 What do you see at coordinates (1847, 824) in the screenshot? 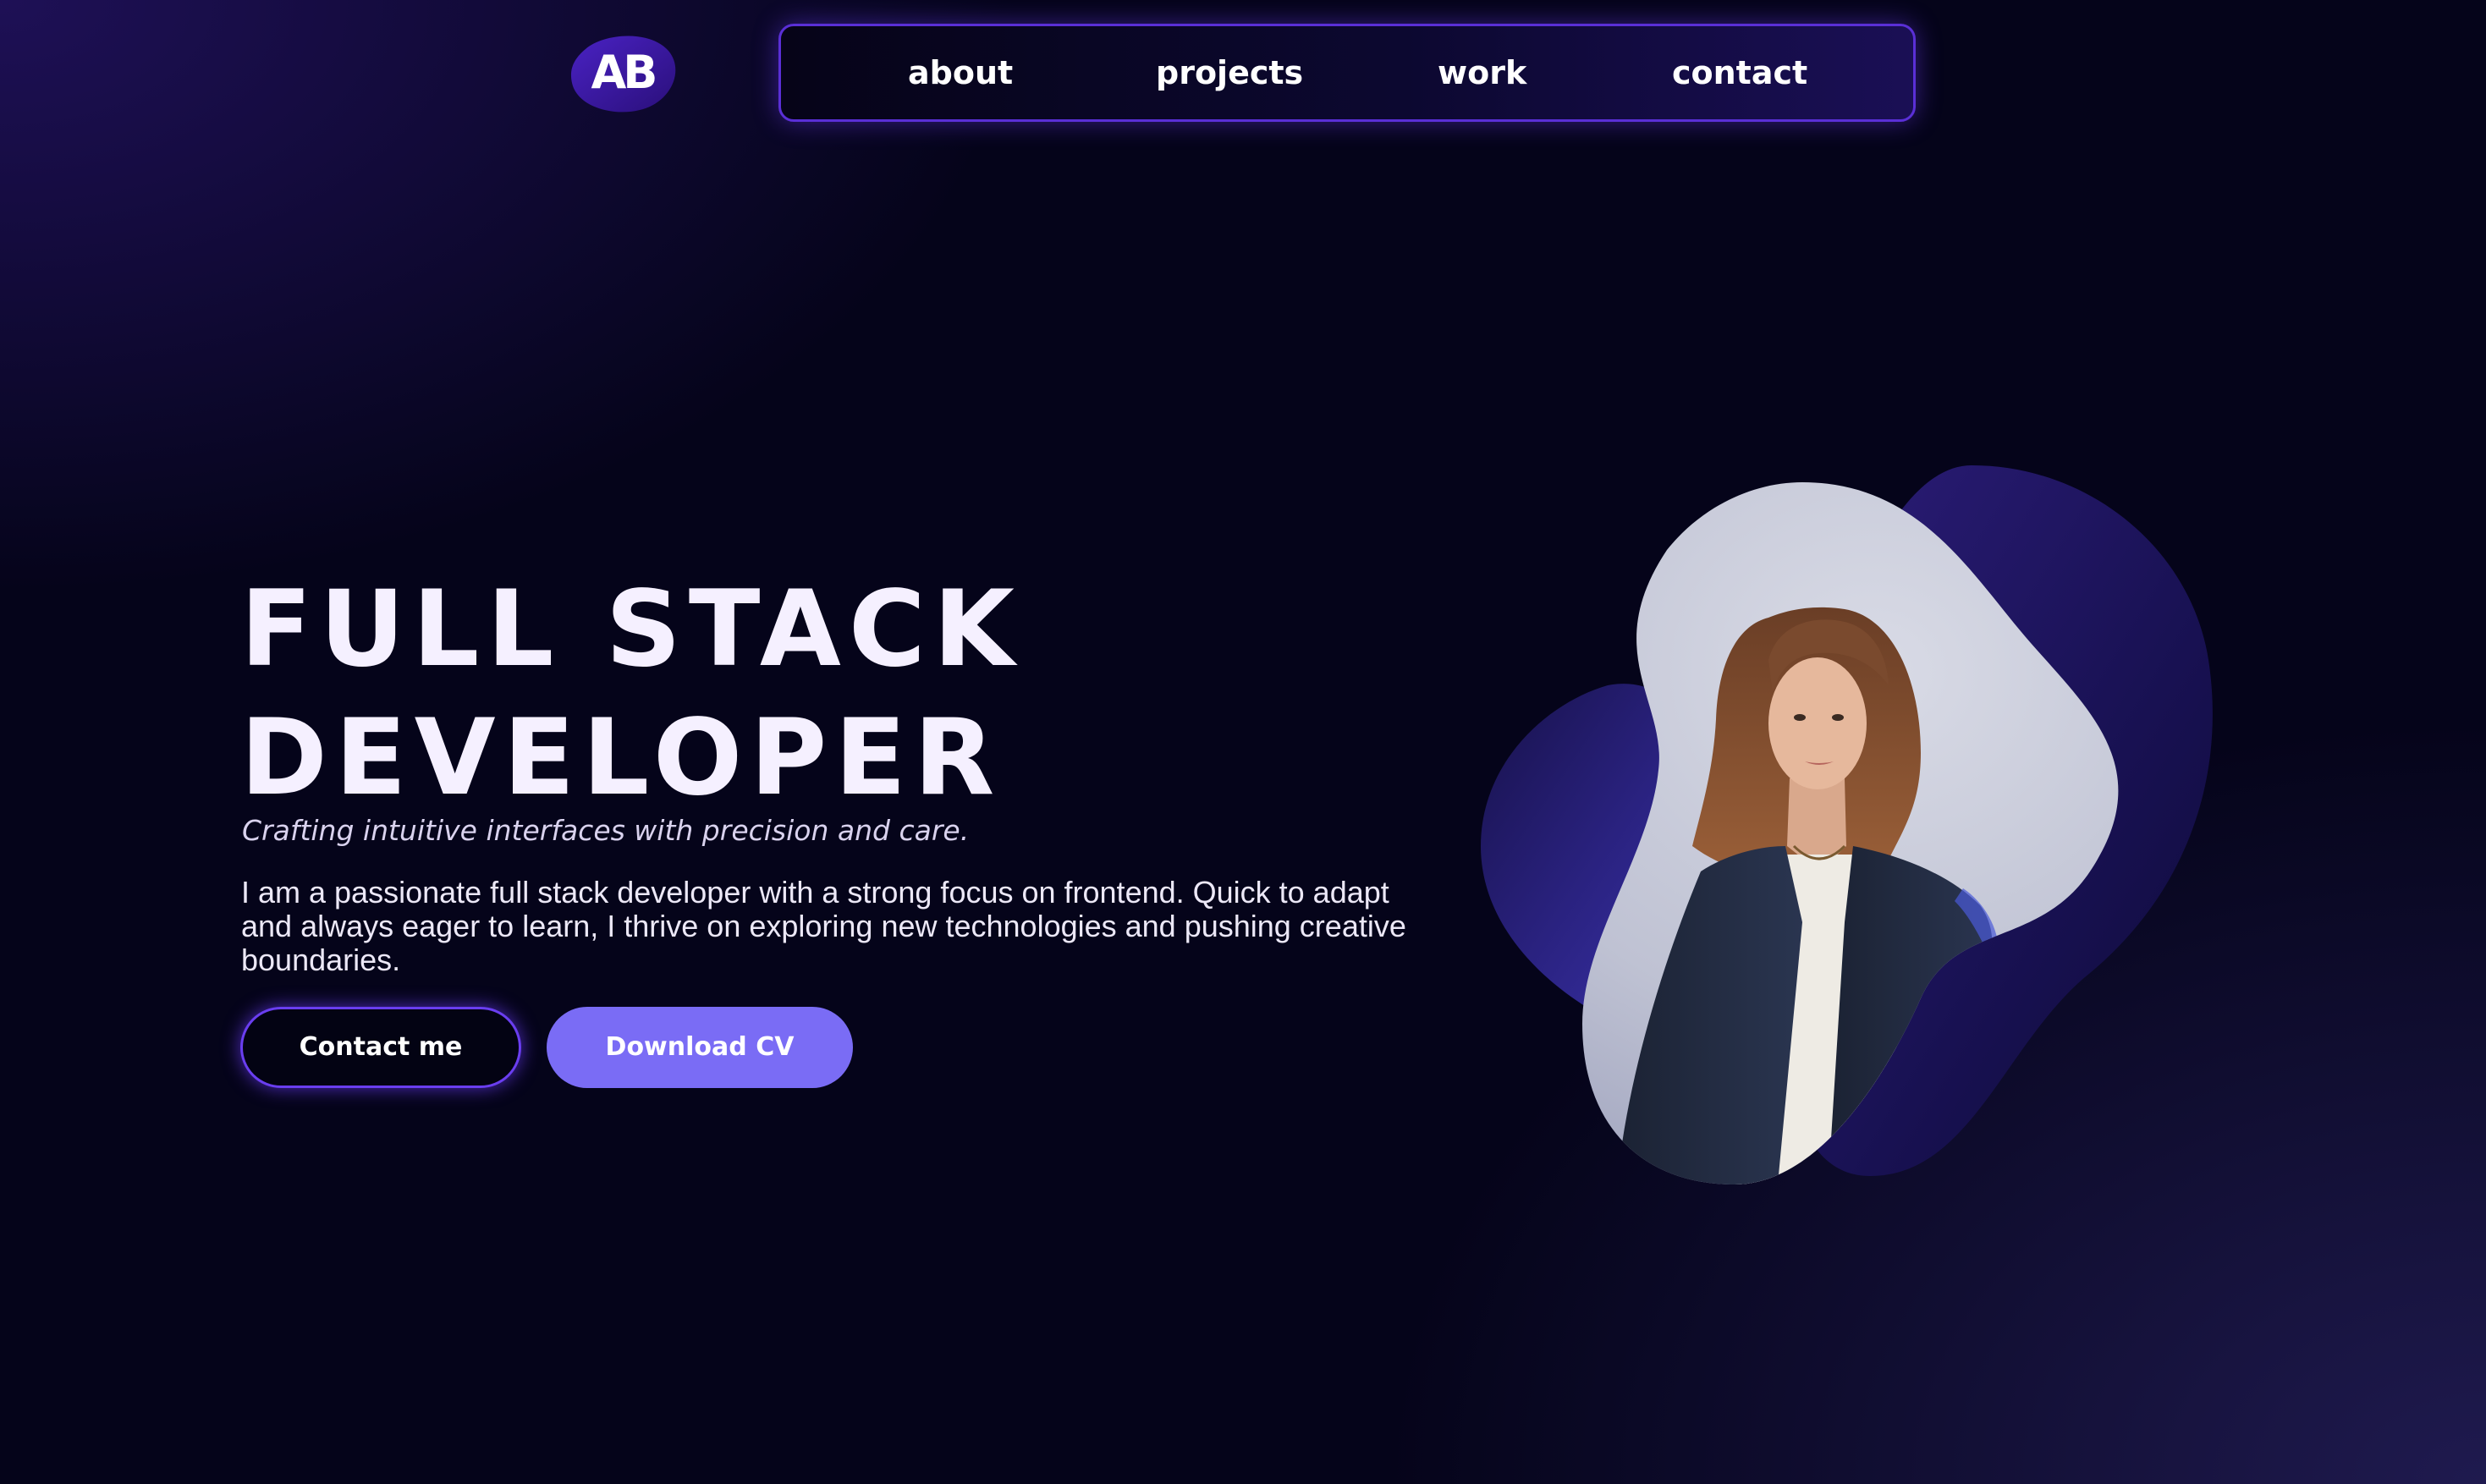
I see `profile-photo-icon` at bounding box center [1847, 824].